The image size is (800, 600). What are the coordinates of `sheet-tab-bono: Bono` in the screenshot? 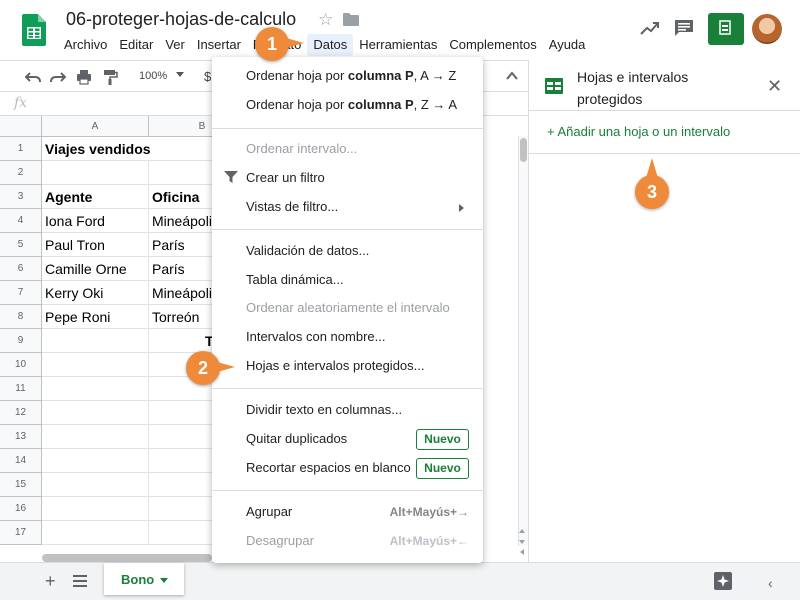 It's located at (144, 579).